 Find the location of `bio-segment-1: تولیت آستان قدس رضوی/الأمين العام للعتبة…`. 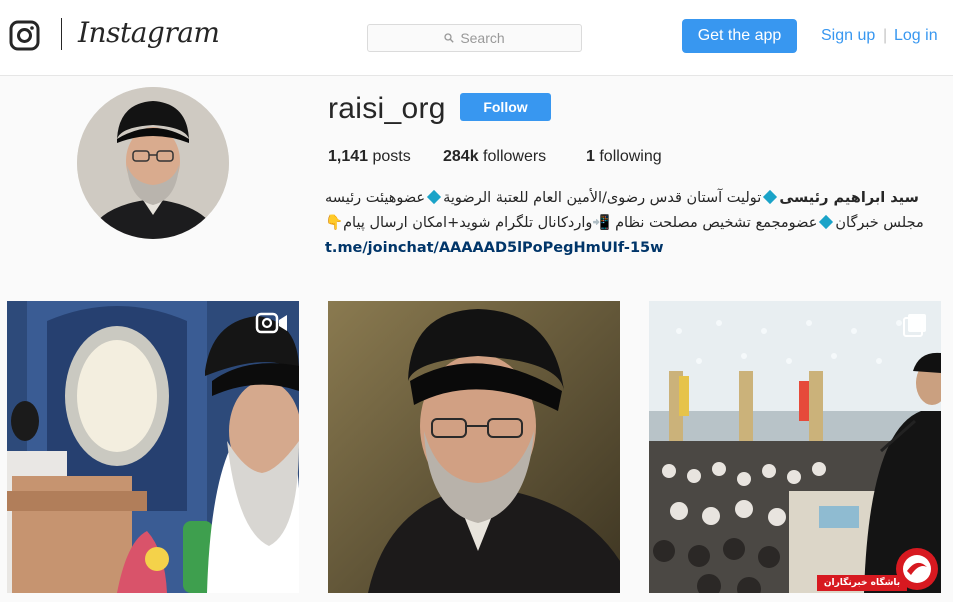

bio-segment-1: تولیت آستان قدس رضوی/الأمين العام للعتبة… is located at coordinates (602, 198).